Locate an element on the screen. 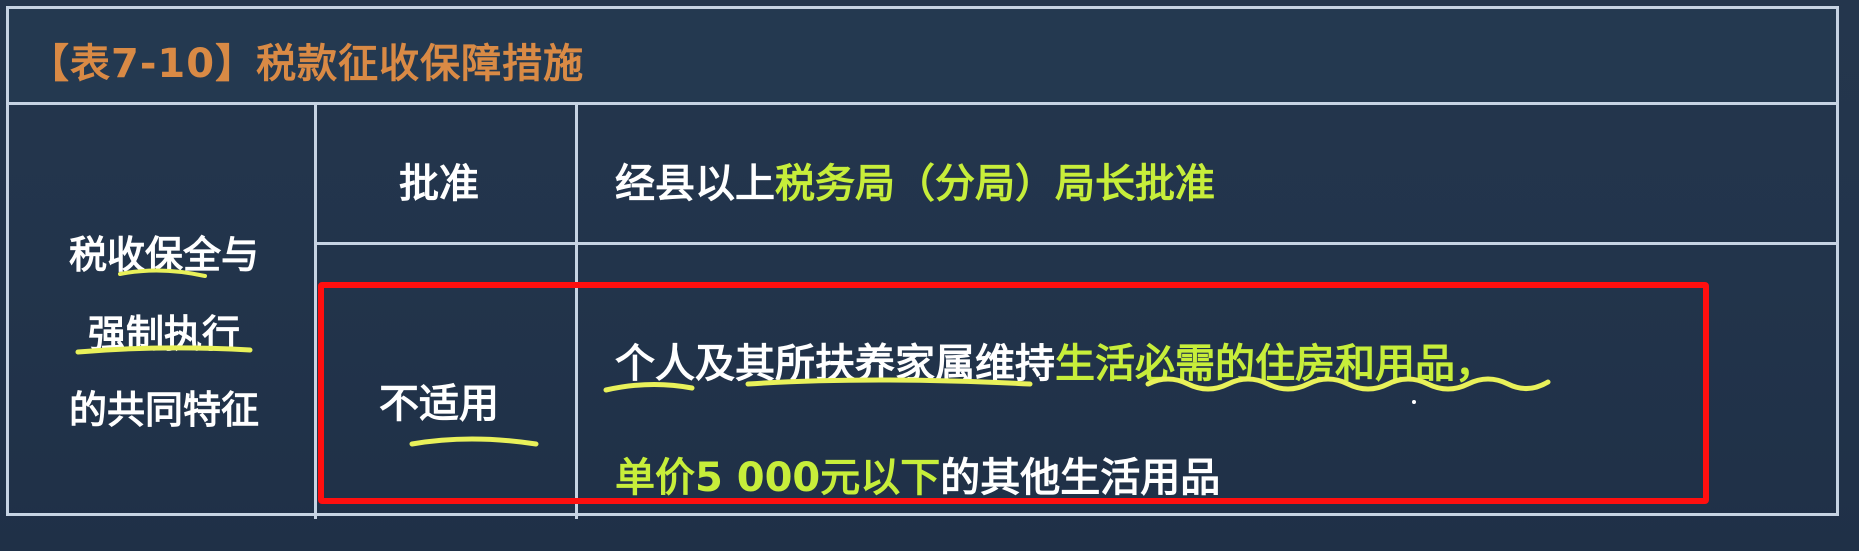 The image size is (1859, 551). row-approval-content: 经县以上税务局（分局）局长批准 is located at coordinates (915, 180).